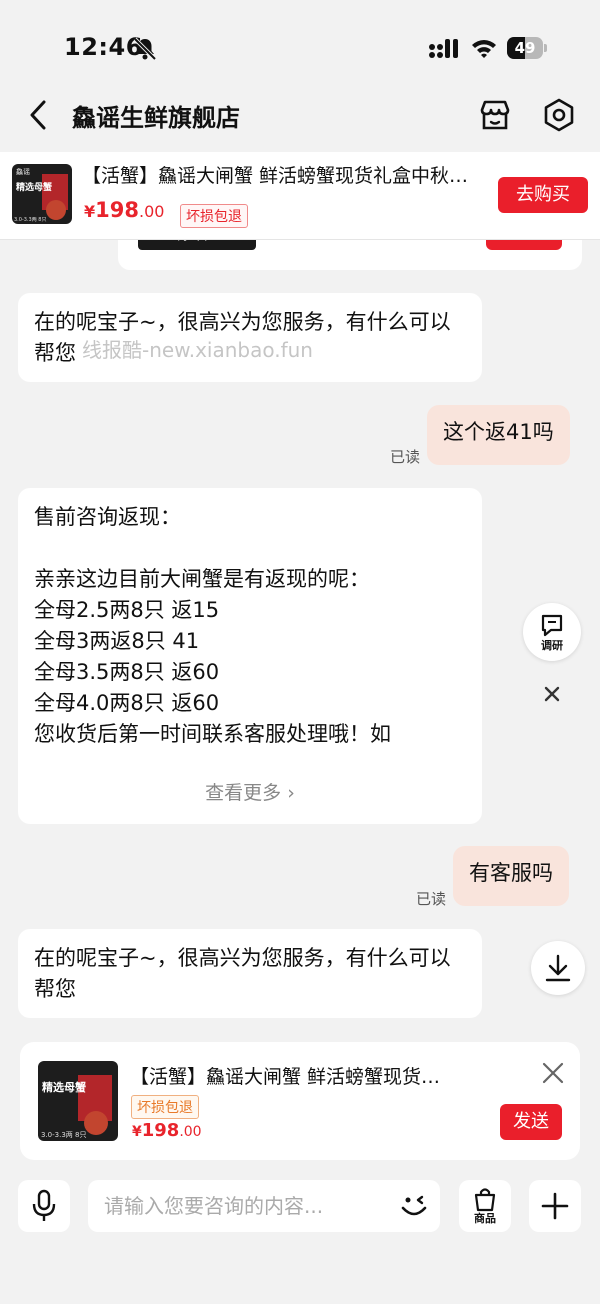 This screenshot has width=600, height=1304. Describe the element at coordinates (498, 435) in the screenshot. I see `message-bubble-user: 这个返41吗` at that location.